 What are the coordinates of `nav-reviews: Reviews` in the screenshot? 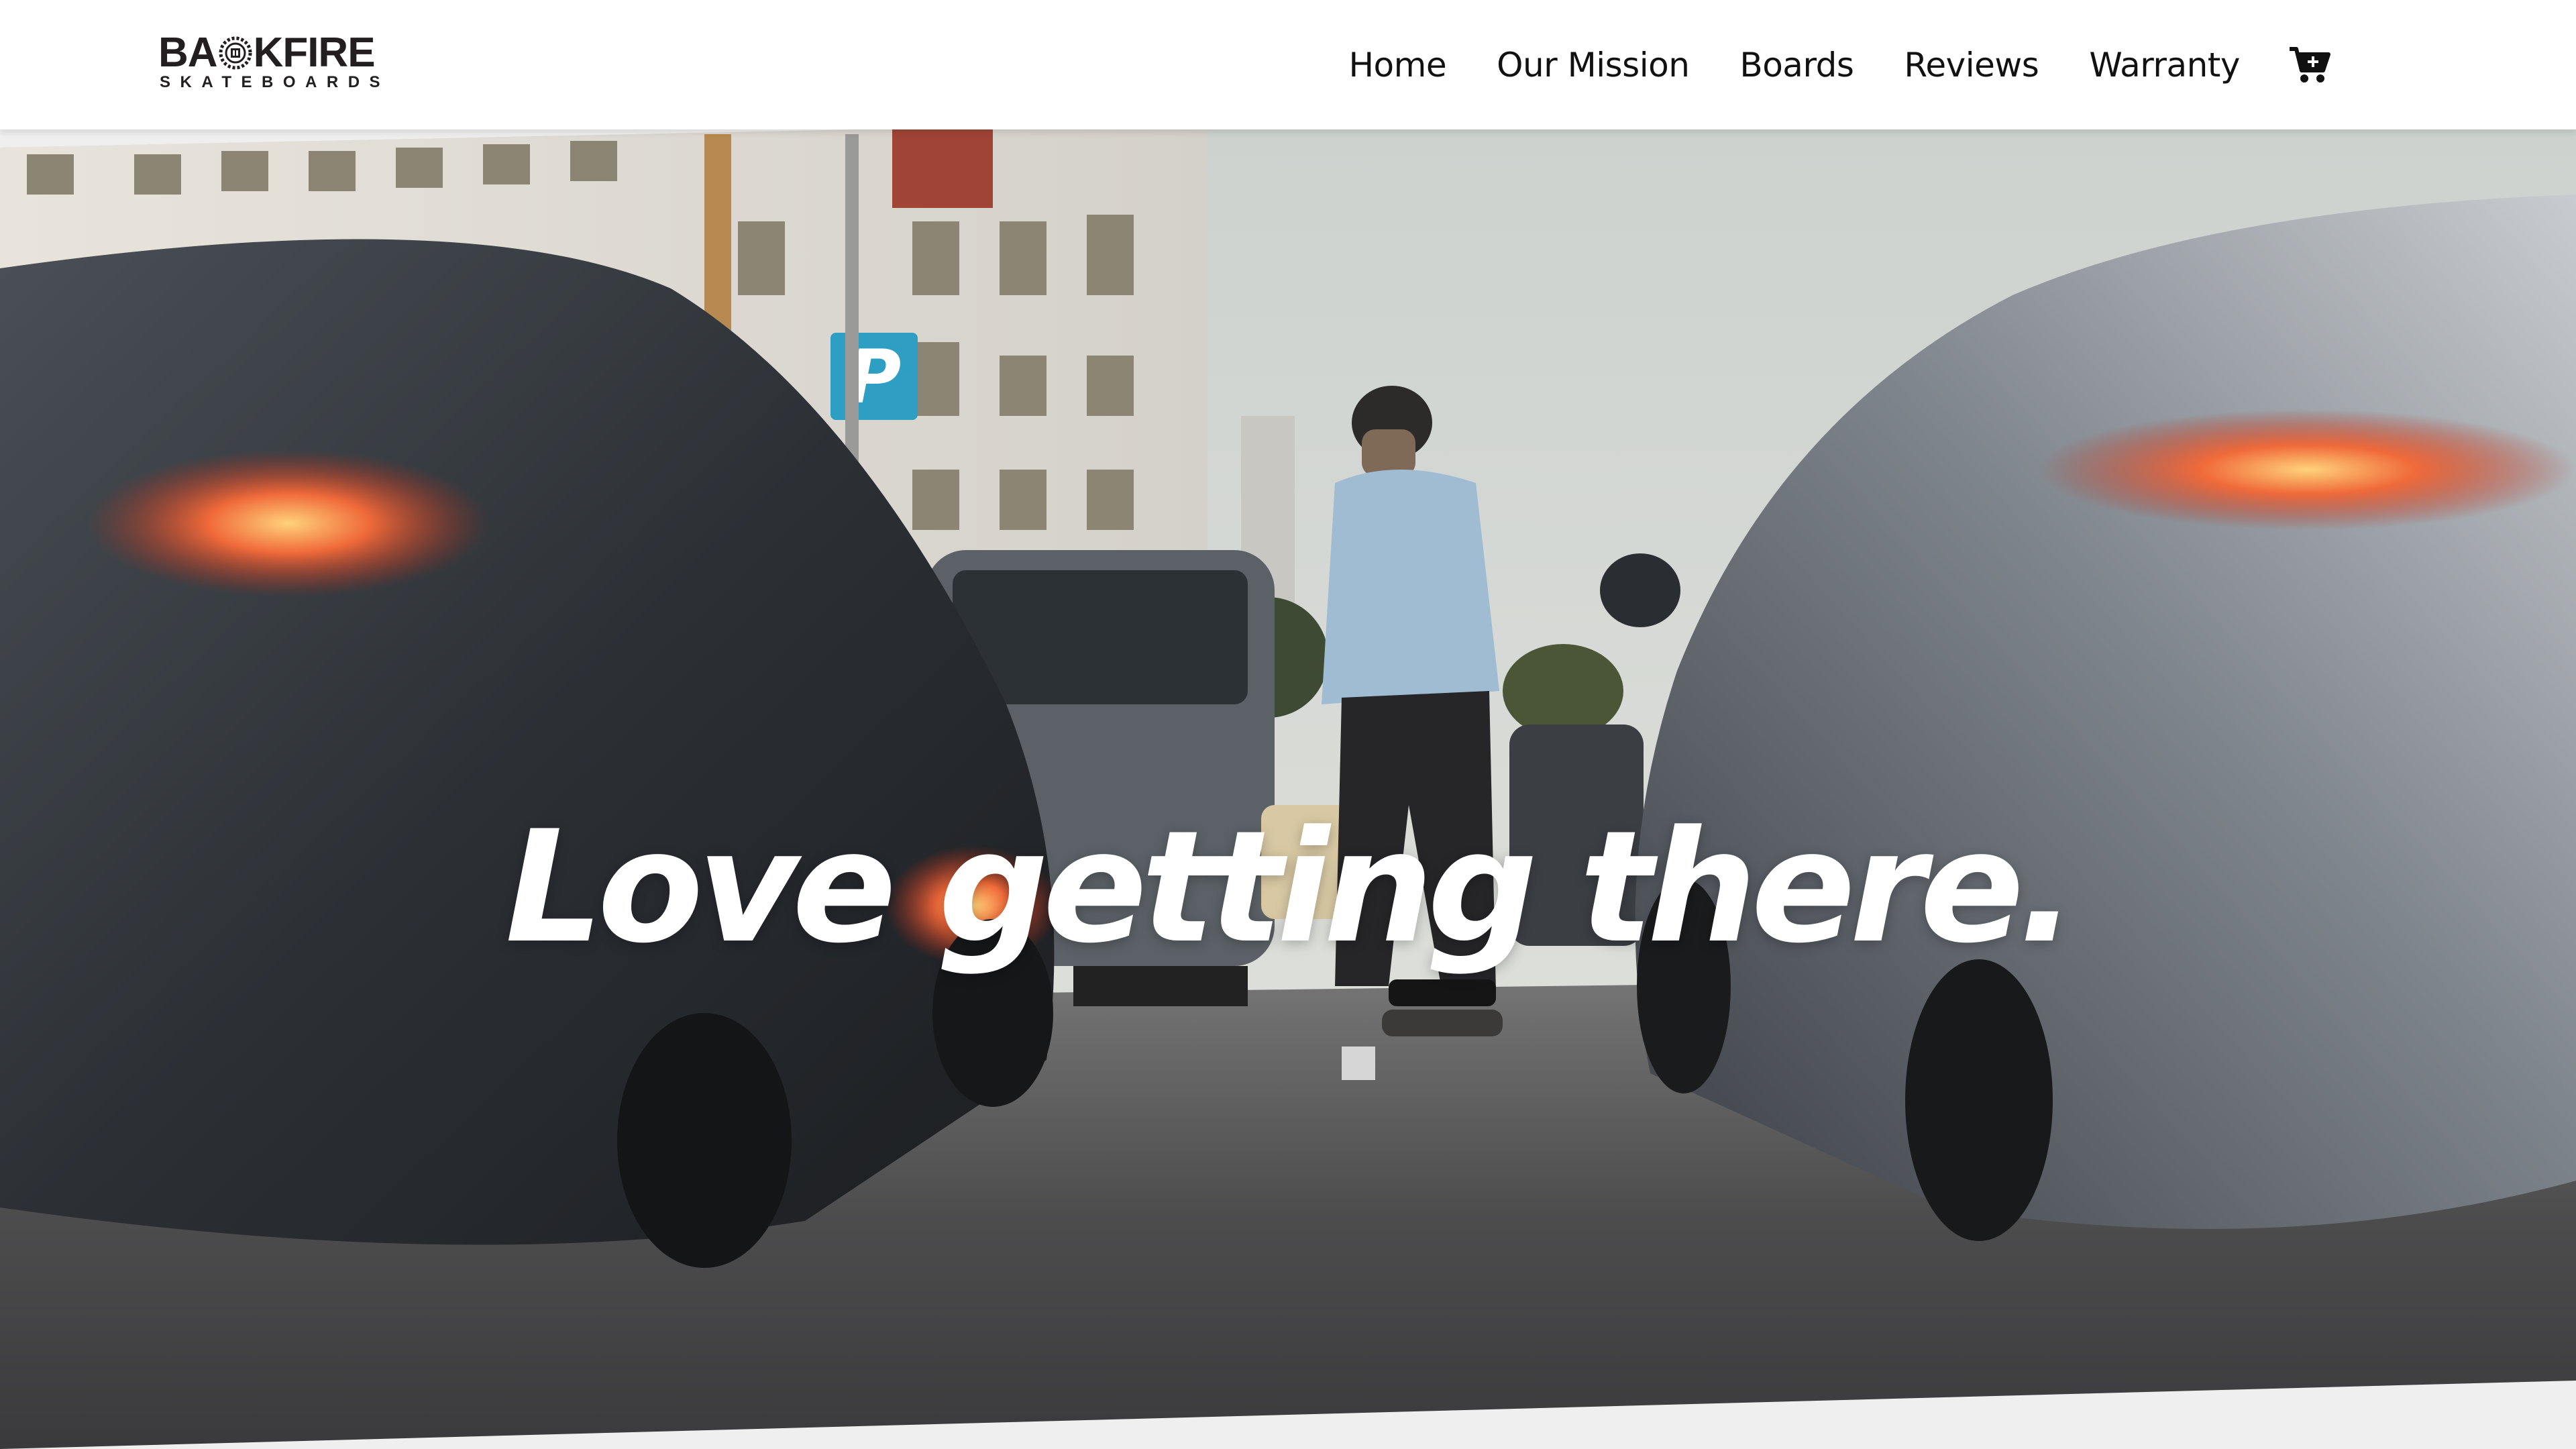 It's located at (1971, 65).